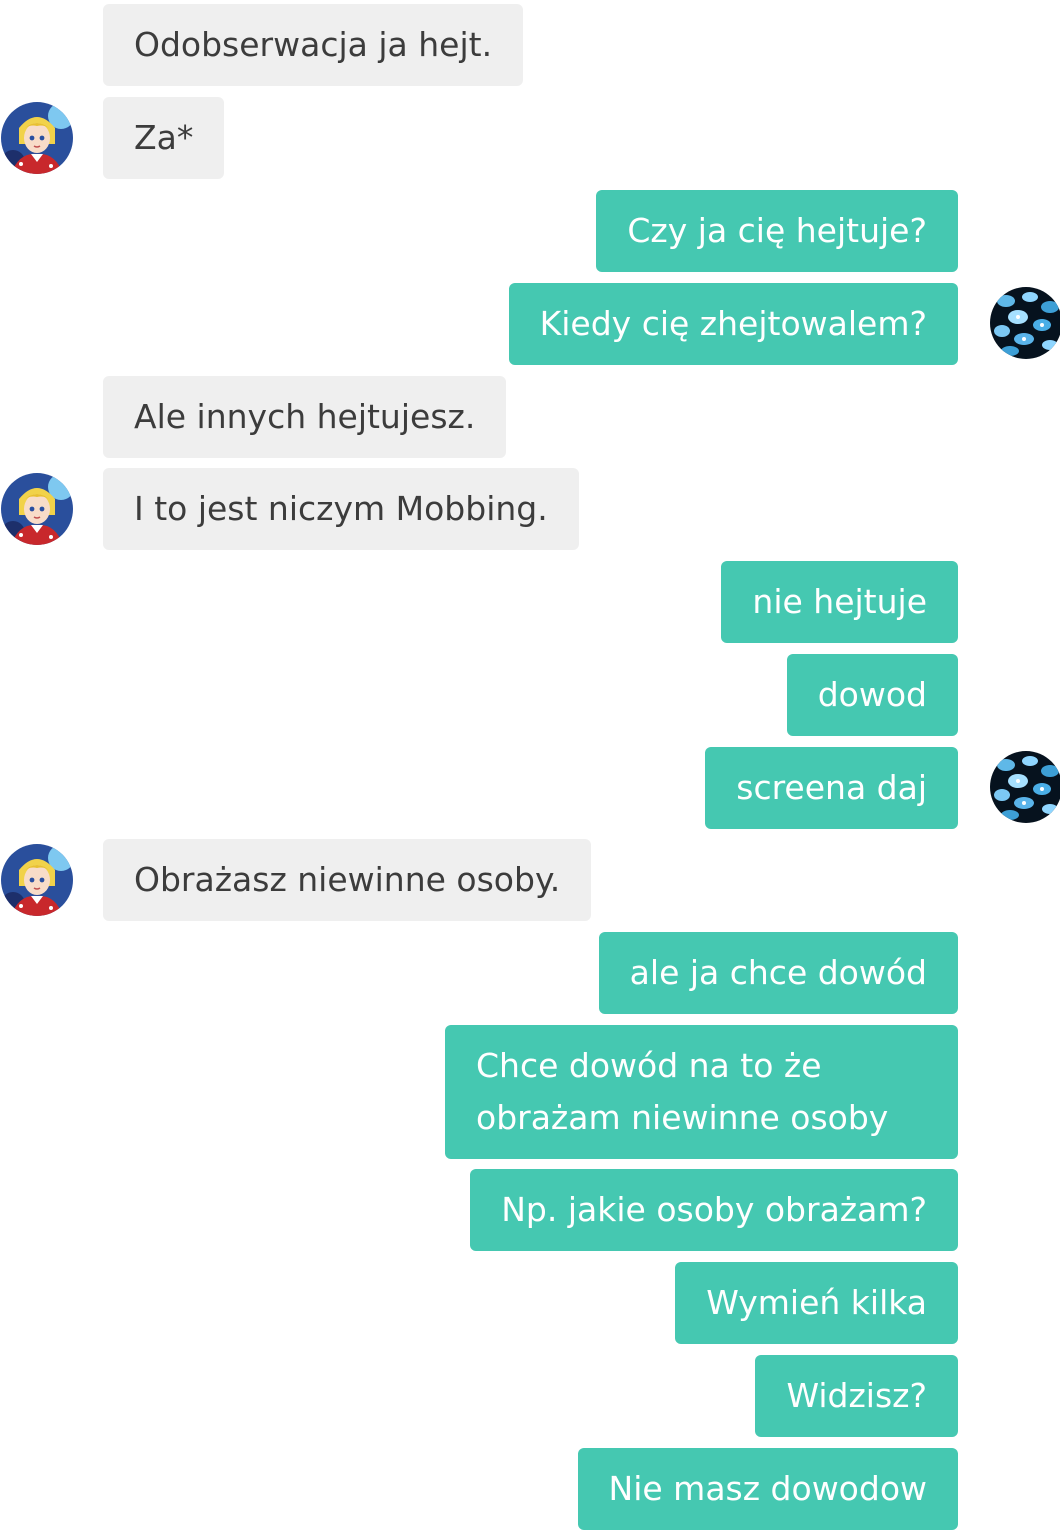  Describe the element at coordinates (872, 695) in the screenshot. I see `message-bubble-outgoing: dowod` at that location.